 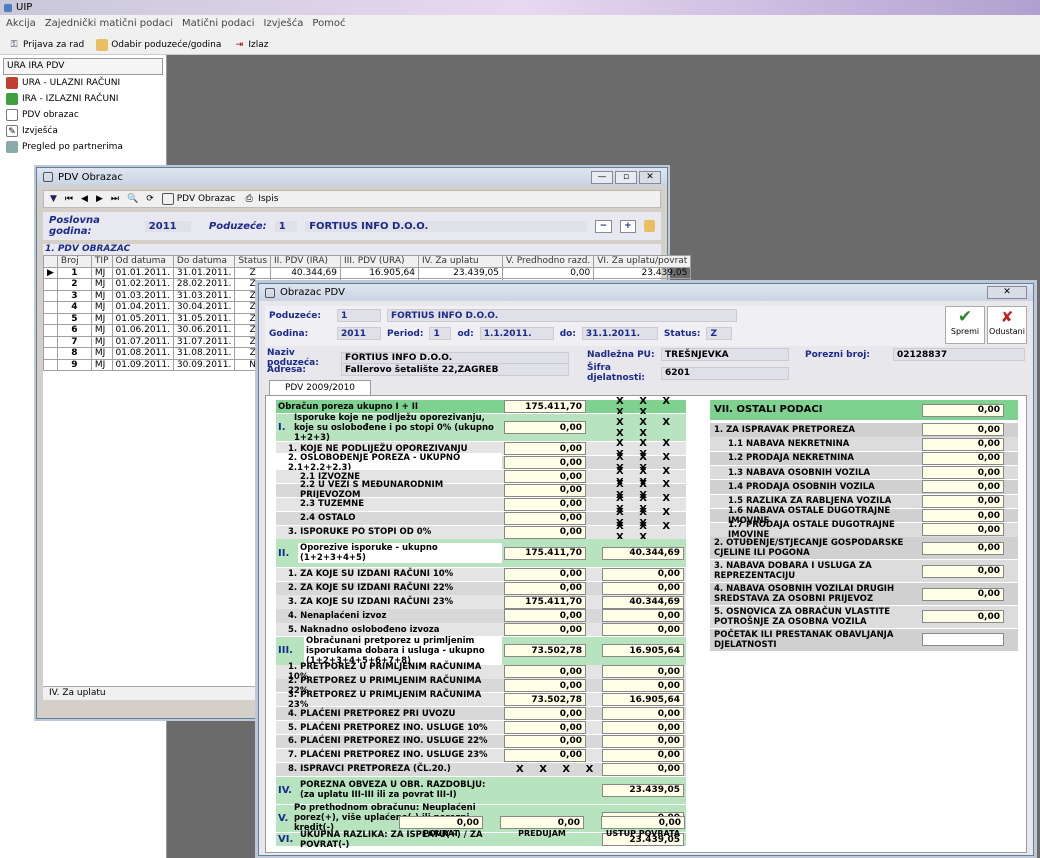 What do you see at coordinates (306, 261) in the screenshot?
I see `col-header: II. PDV (IRA)` at bounding box center [306, 261].